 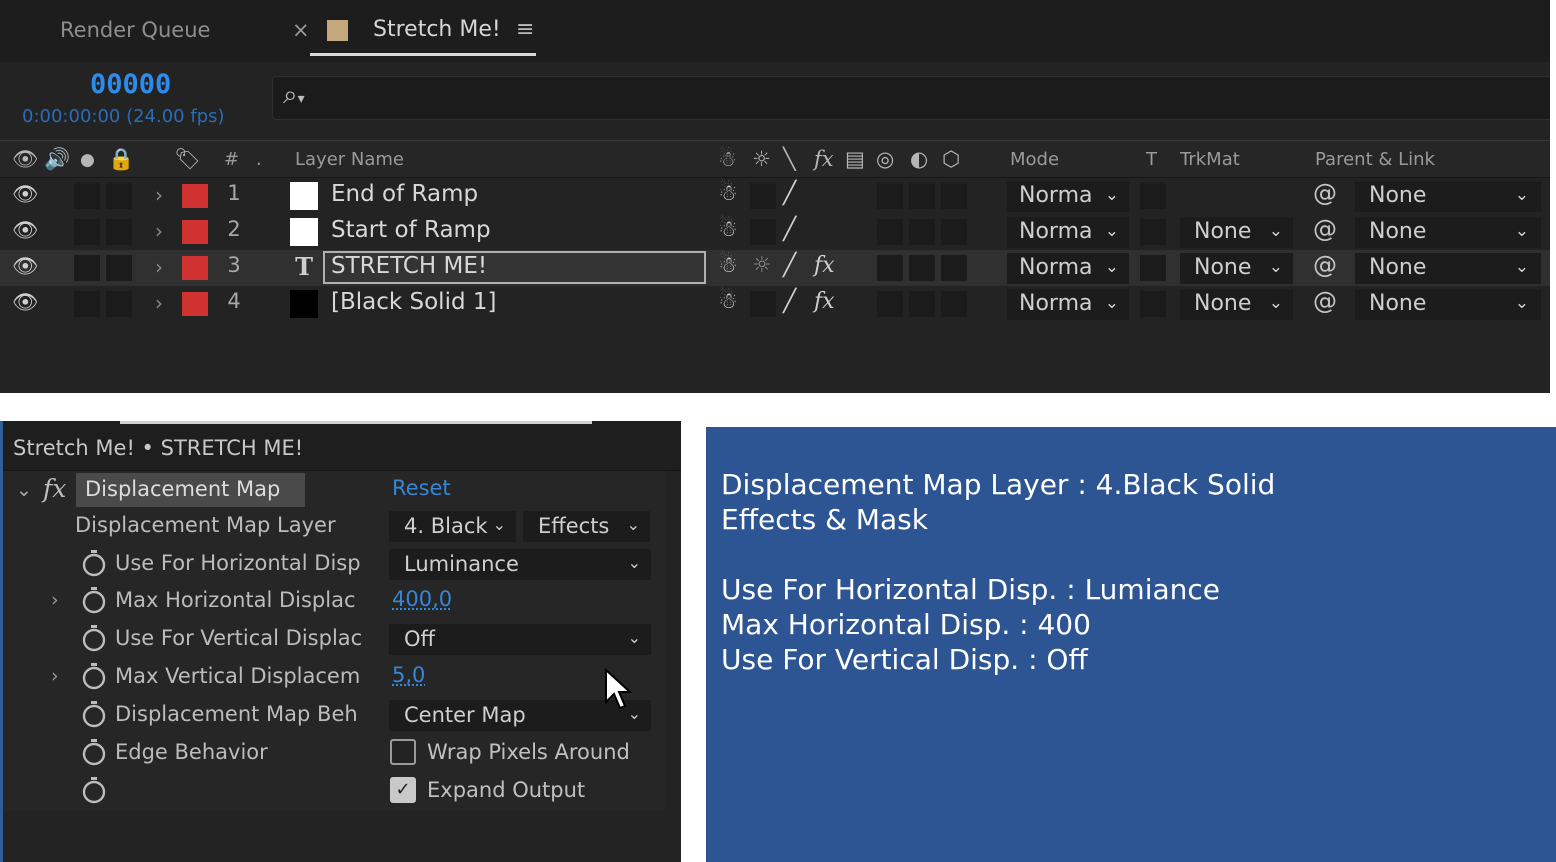 What do you see at coordinates (301, 30) in the screenshot?
I see `close-tab-icon: ×` at bounding box center [301, 30].